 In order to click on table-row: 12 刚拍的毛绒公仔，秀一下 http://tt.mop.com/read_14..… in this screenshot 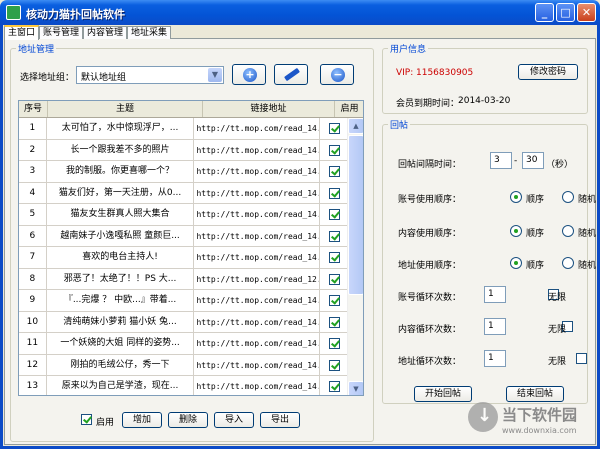, I will do `click(184, 365)`.